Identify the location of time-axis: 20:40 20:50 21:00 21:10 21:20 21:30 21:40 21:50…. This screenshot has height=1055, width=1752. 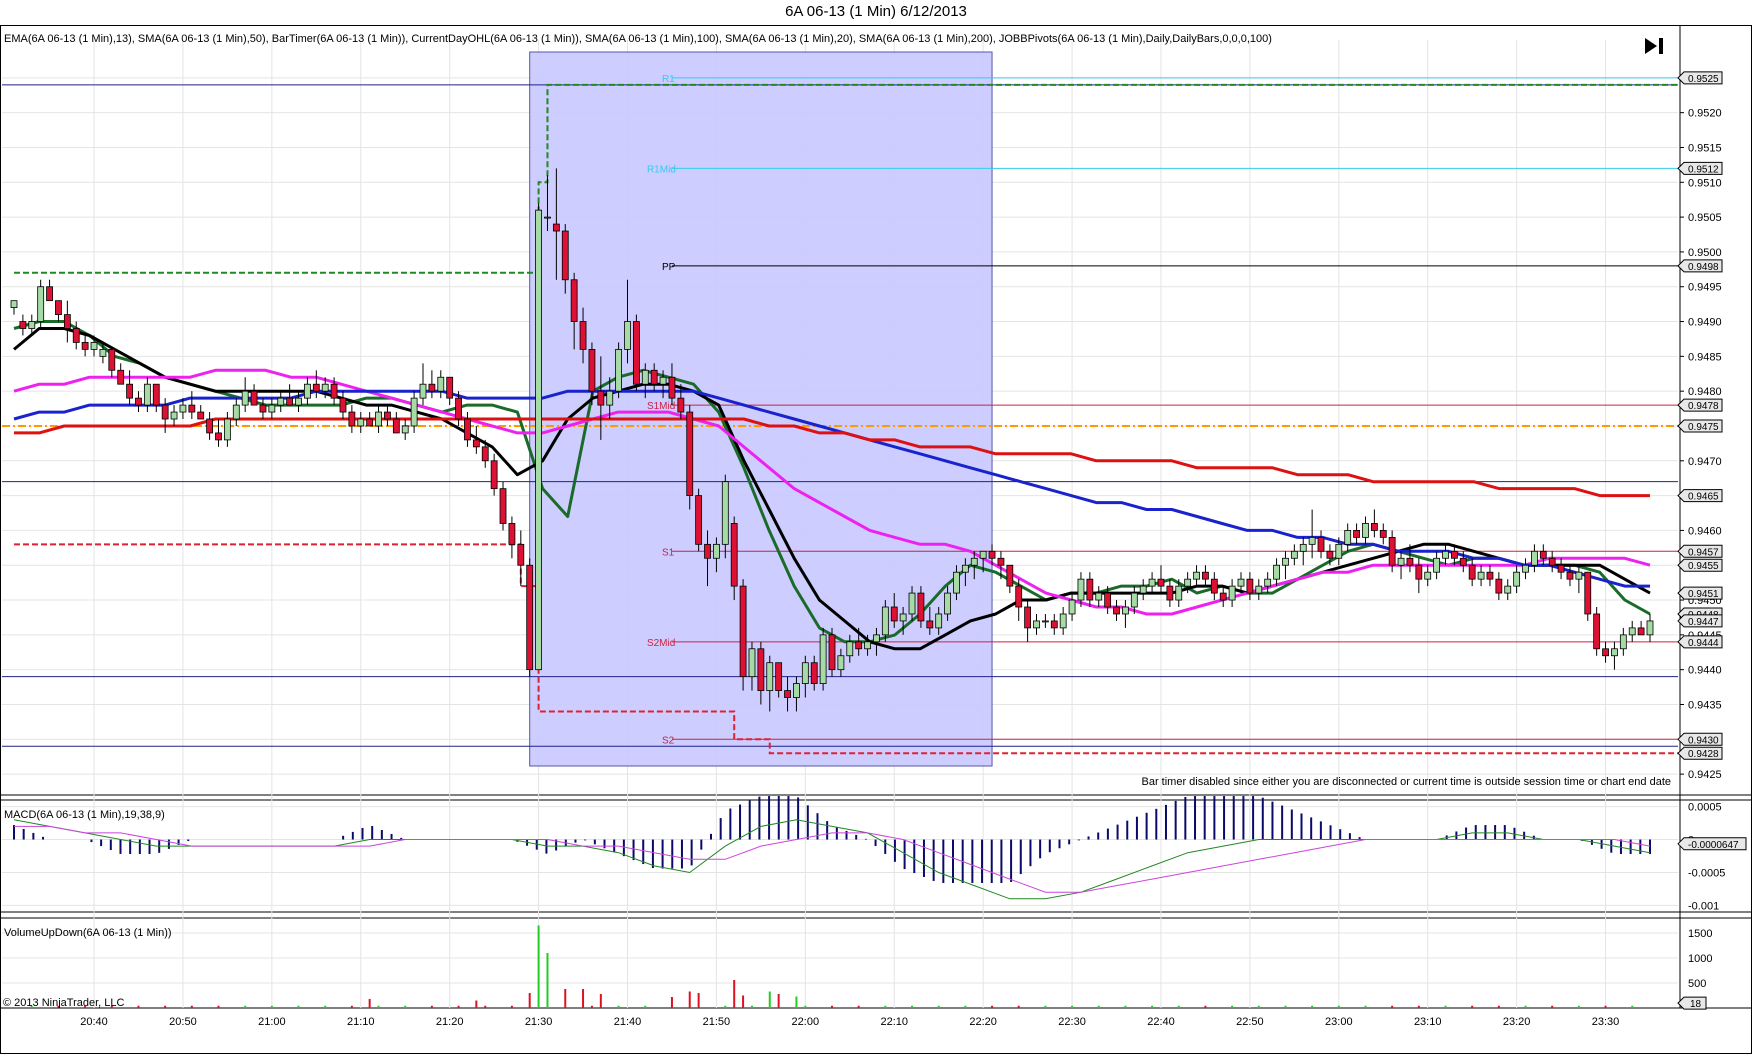
(849, 1022).